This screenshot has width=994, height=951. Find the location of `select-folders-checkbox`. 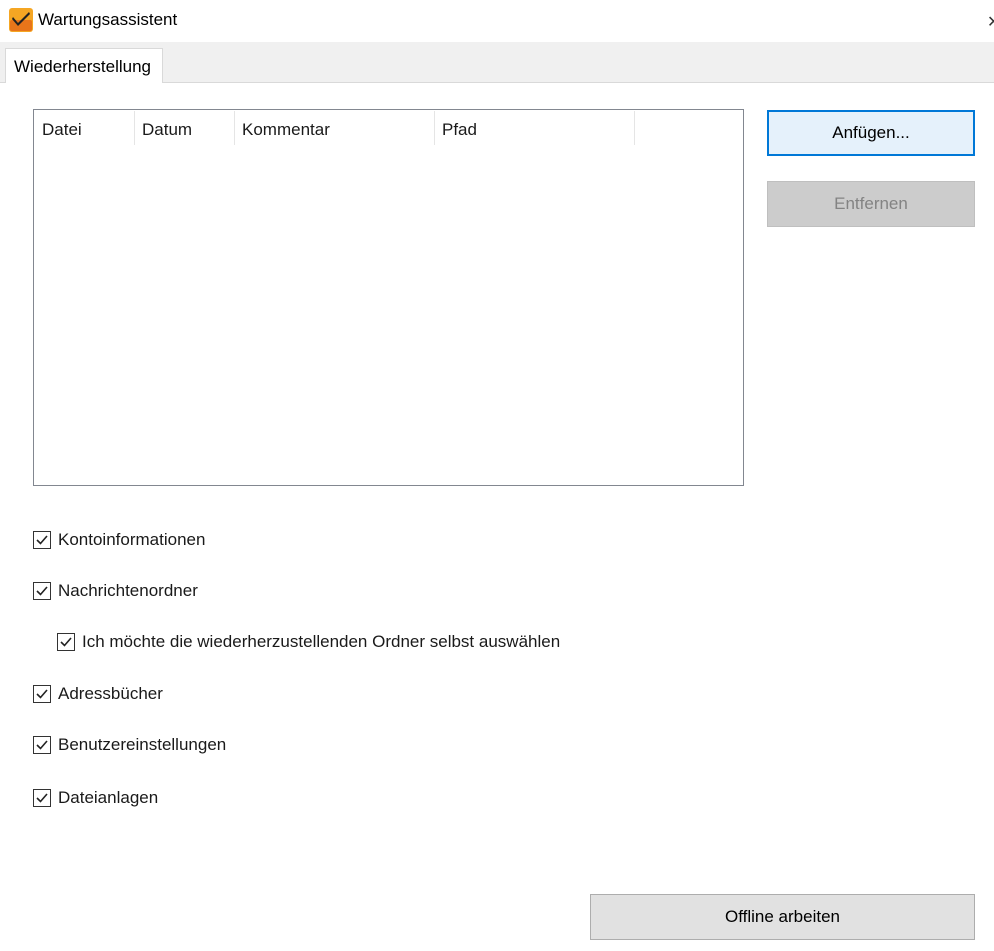

select-folders-checkbox is located at coordinates (66, 642).